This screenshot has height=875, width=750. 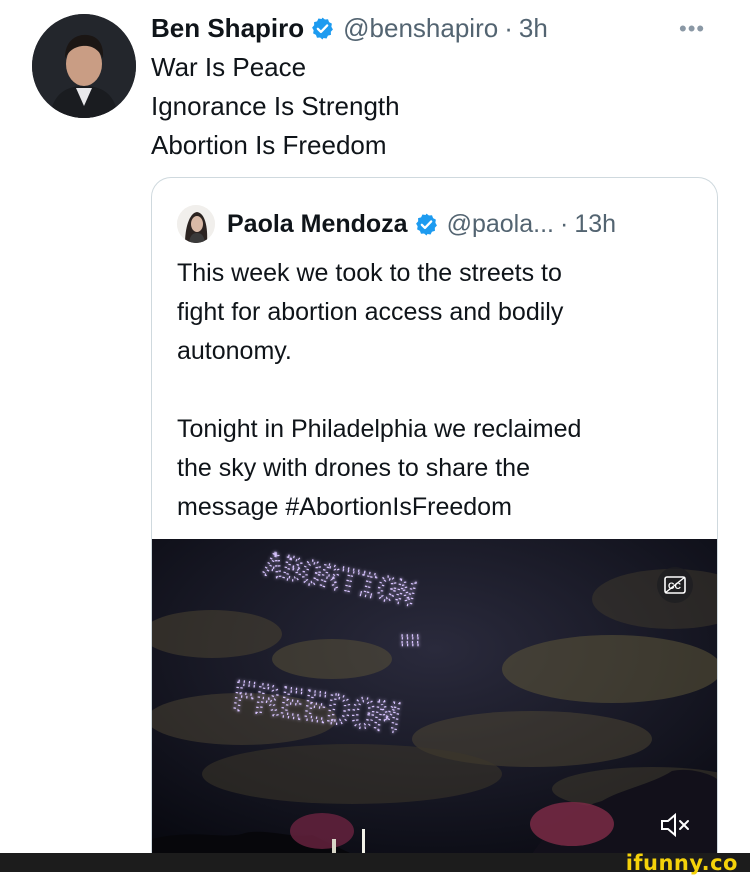 What do you see at coordinates (595, 224) in the screenshot?
I see `quoted-tweet-time: 13h` at bounding box center [595, 224].